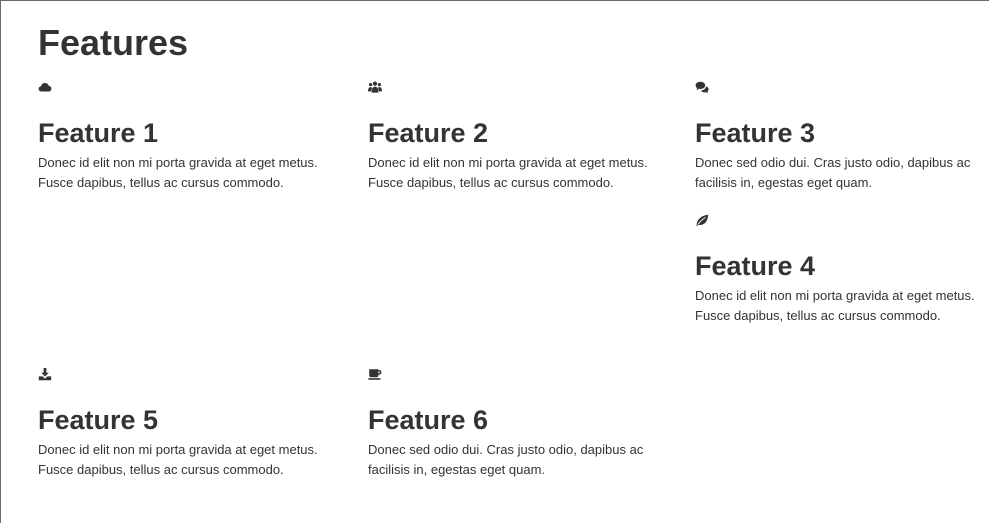 This screenshot has height=523, width=989. What do you see at coordinates (702, 220) in the screenshot?
I see `leaf-icon` at bounding box center [702, 220].